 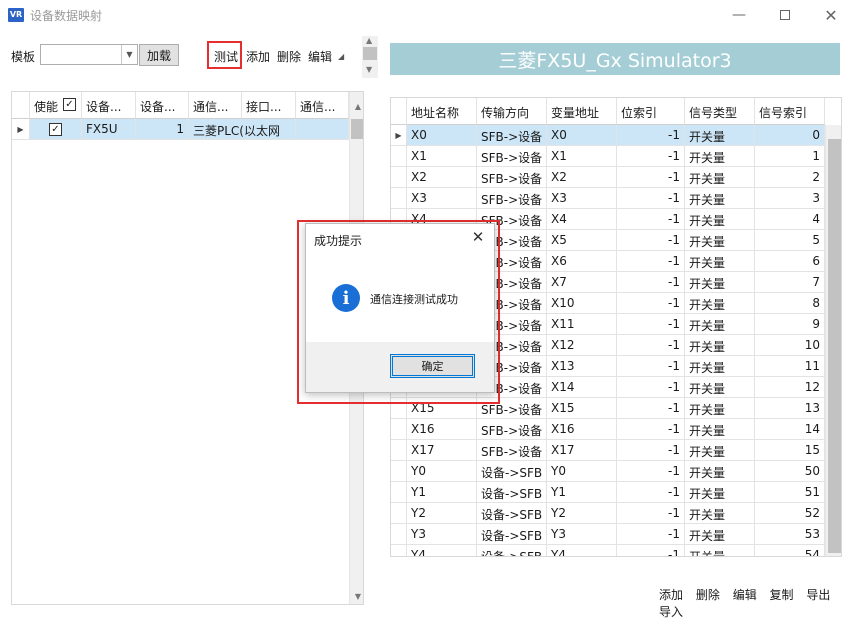 What do you see at coordinates (790, 261) in the screenshot?
I see `table-cell: 6` at bounding box center [790, 261].